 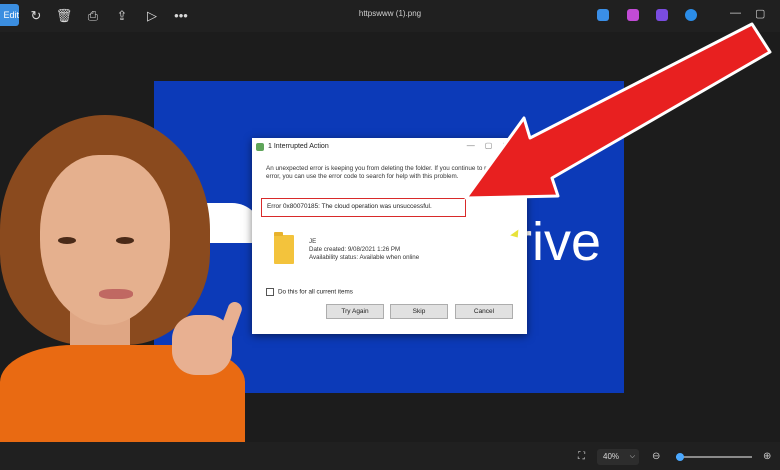 I want to click on zoom-dropdown: 40% ⌵, so click(x=618, y=457).